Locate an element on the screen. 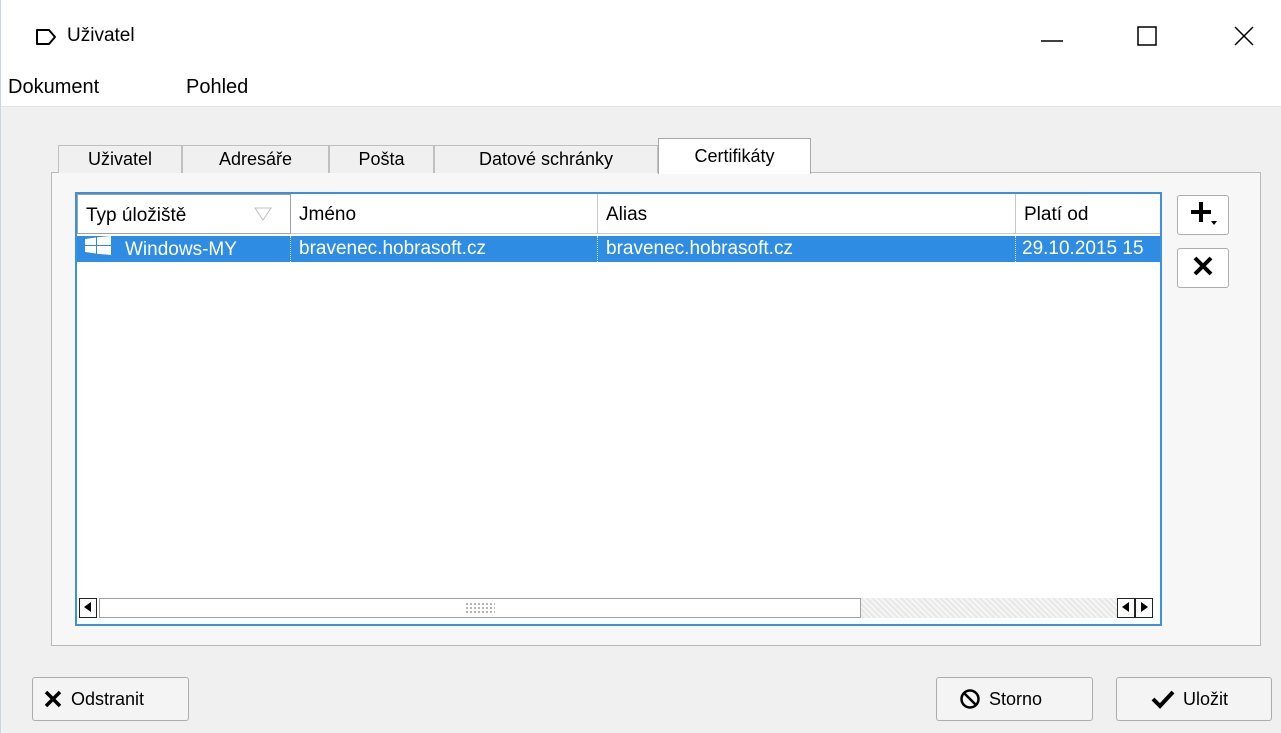 This screenshot has width=1281, height=733. horizontal-scrollbar is located at coordinates (619, 609).